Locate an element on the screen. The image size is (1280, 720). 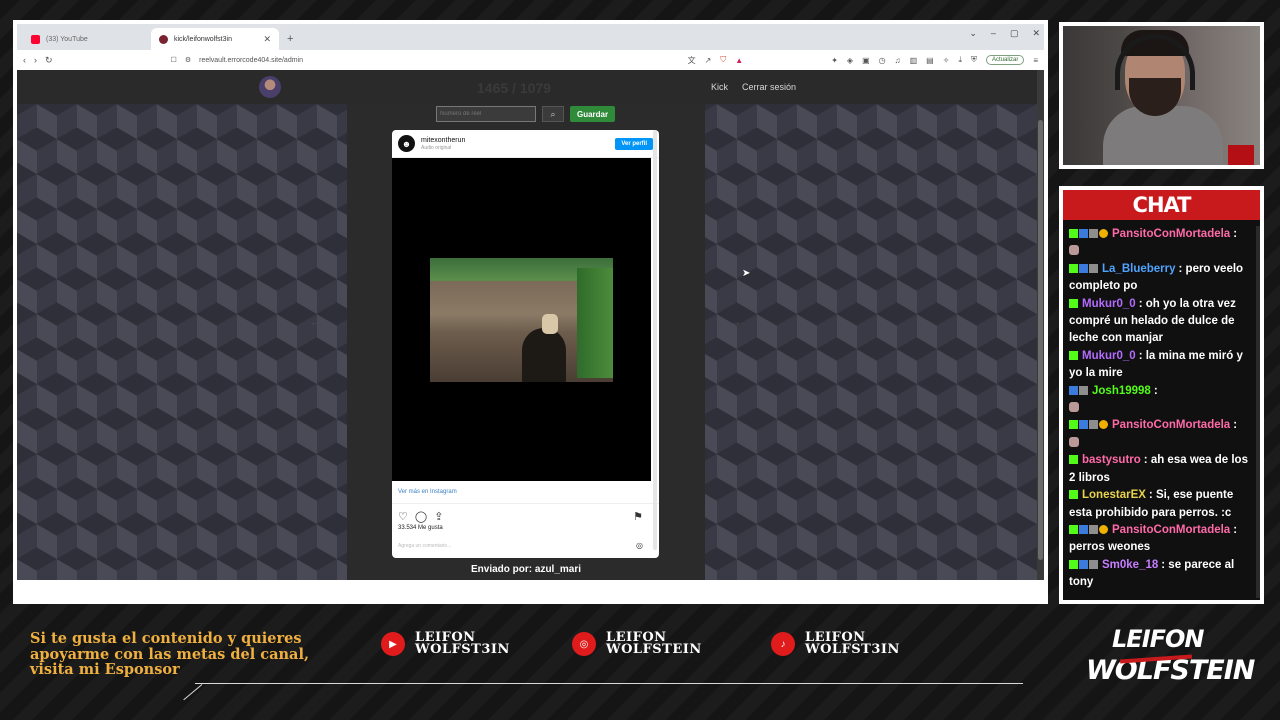
close-tab-icon: ✕ is located at coordinates (267, 39).